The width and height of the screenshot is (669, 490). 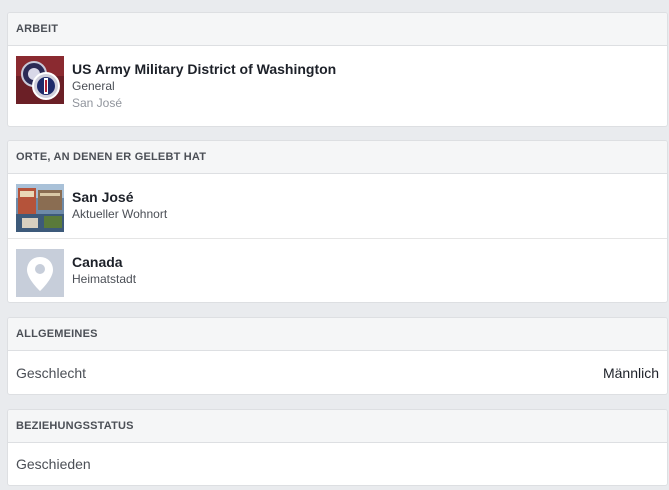 I want to click on military-insignia-icon, so click(x=40, y=80).